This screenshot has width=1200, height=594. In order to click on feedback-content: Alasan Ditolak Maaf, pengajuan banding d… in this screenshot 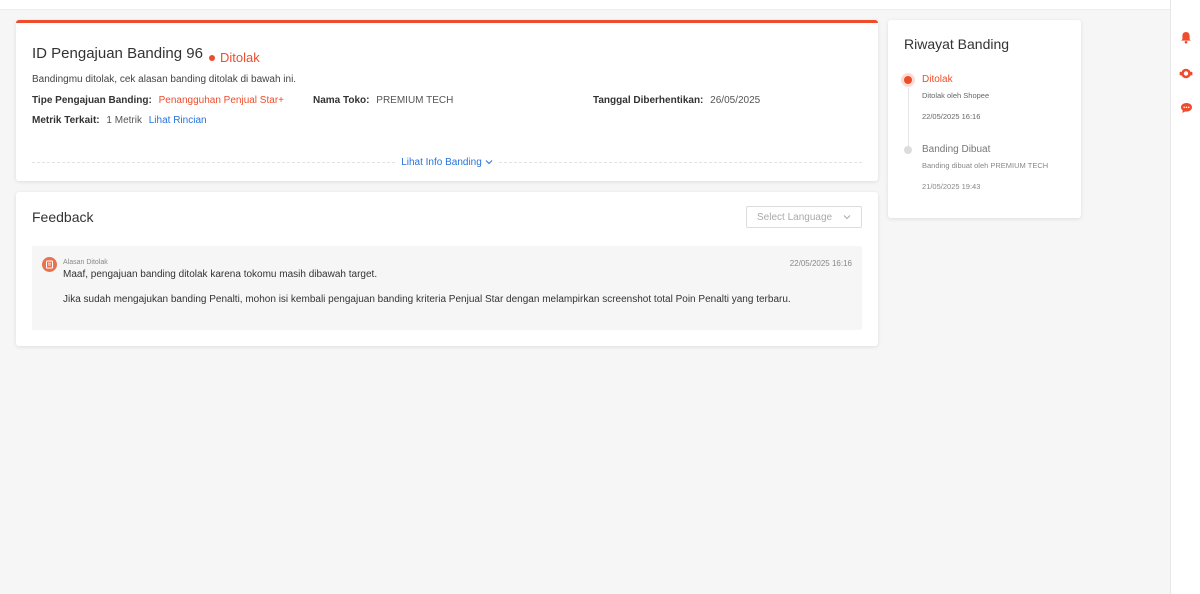, I will do `click(457, 282)`.